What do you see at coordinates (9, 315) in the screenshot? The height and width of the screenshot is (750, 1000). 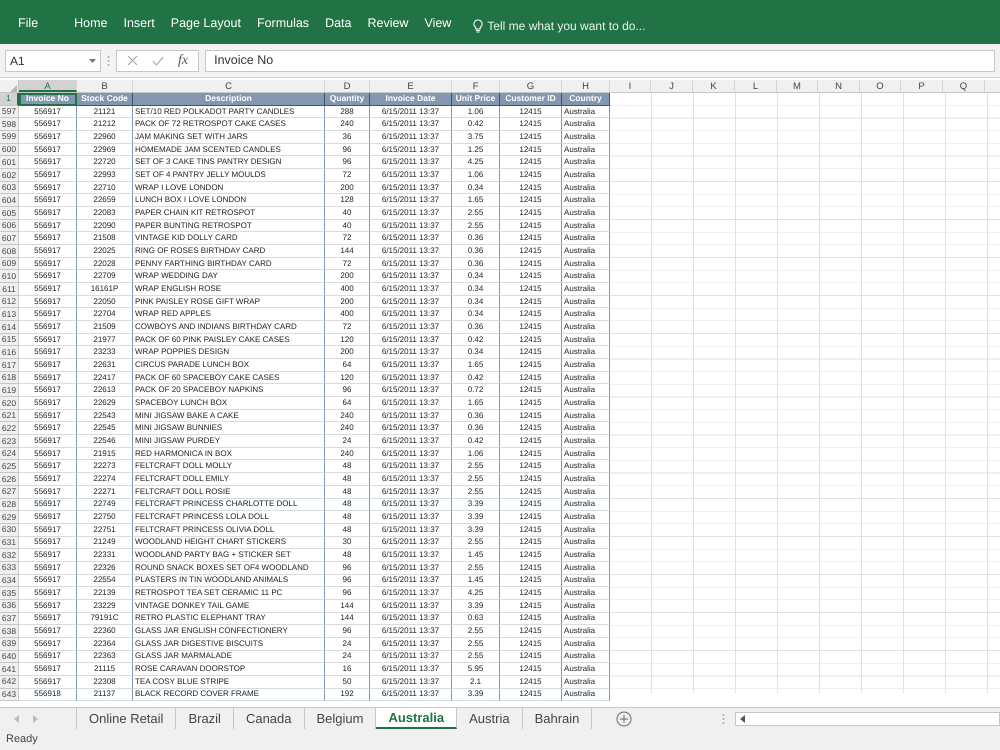 I see `row-header: 613` at bounding box center [9, 315].